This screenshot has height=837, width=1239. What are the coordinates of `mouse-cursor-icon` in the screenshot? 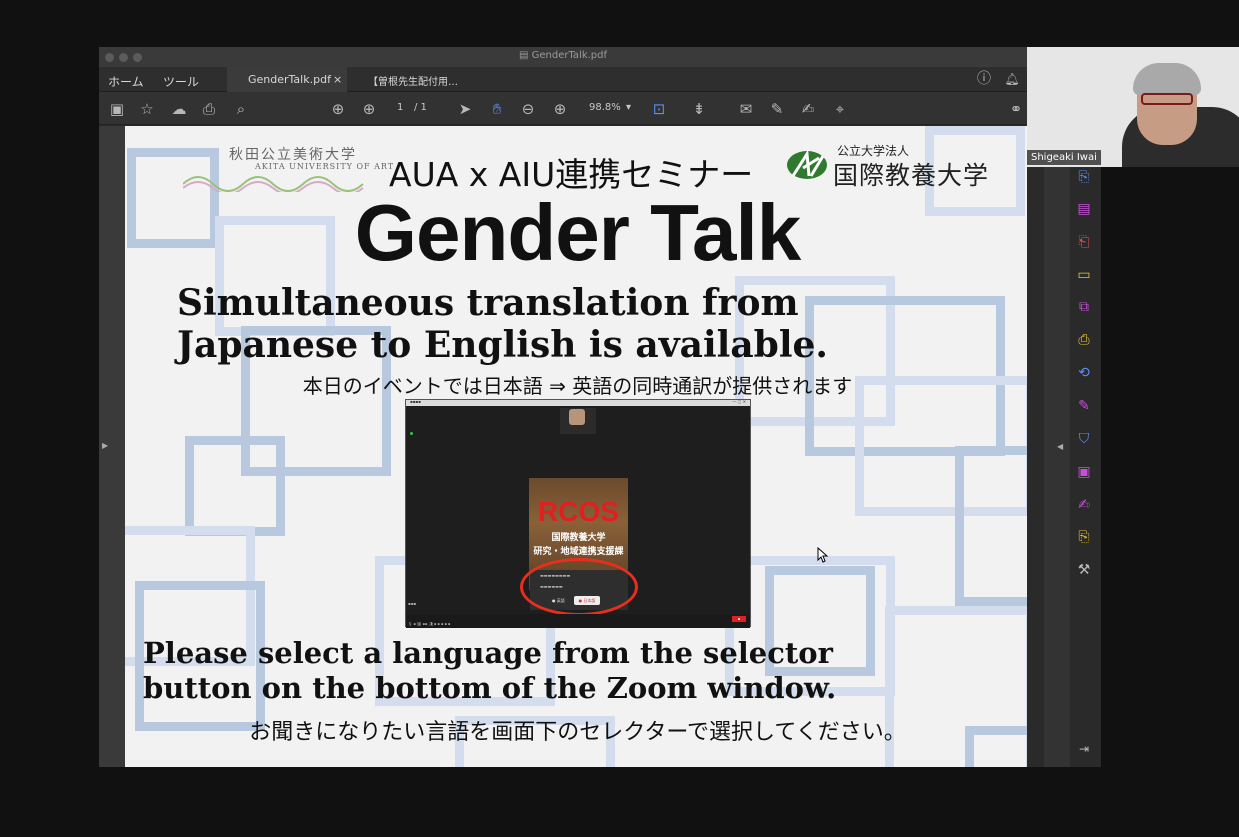 It's located at (823, 555).